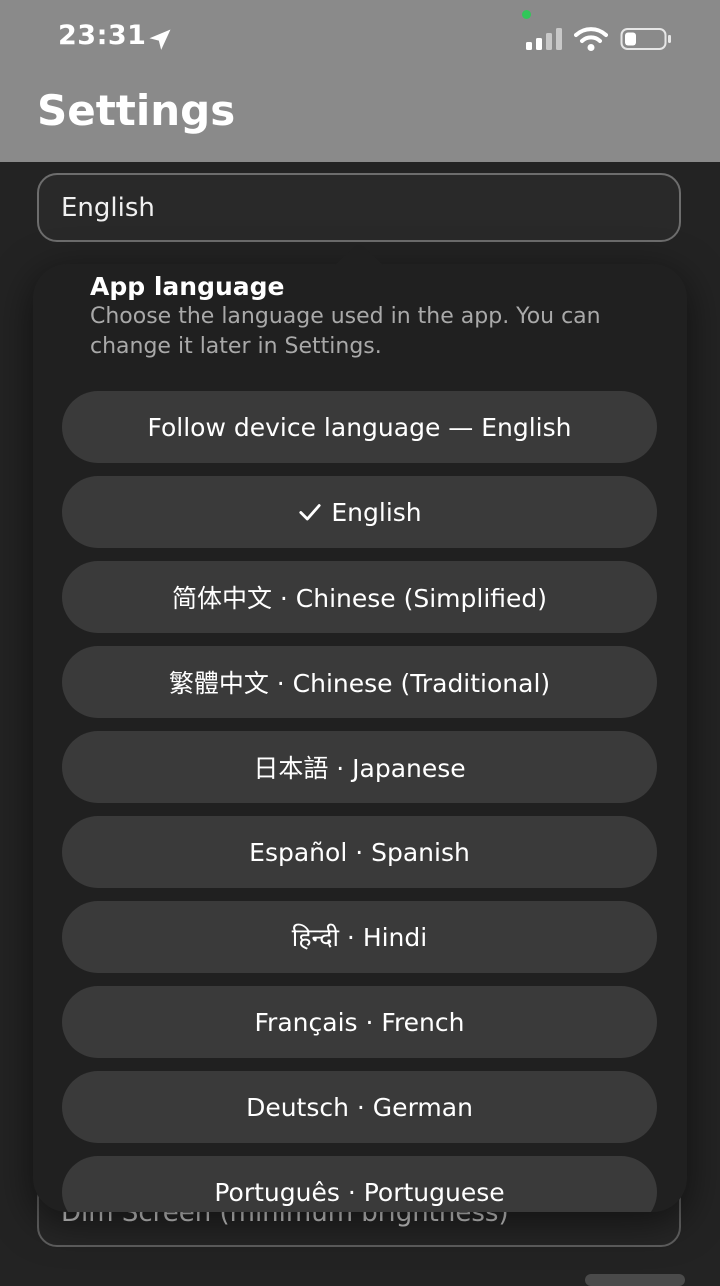  I want to click on language-option-french: Français · French, so click(359, 1022).